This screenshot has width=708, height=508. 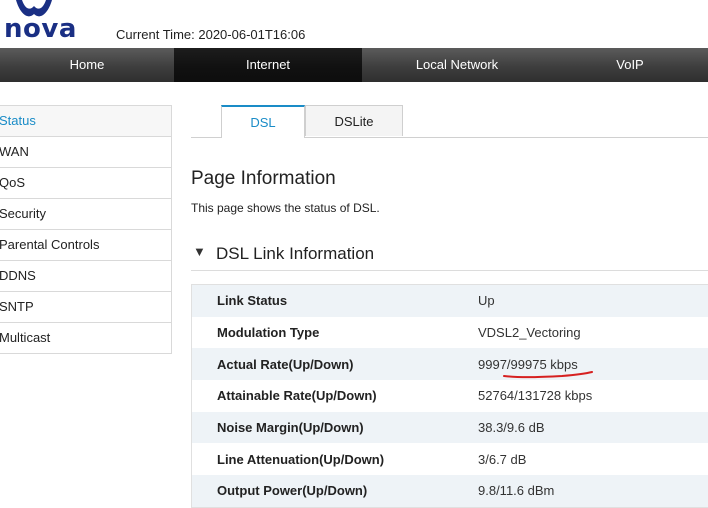 I want to click on table-row: Noise Margin(Up/Down) 38.3/9.6 dB, so click(x=450, y=427).